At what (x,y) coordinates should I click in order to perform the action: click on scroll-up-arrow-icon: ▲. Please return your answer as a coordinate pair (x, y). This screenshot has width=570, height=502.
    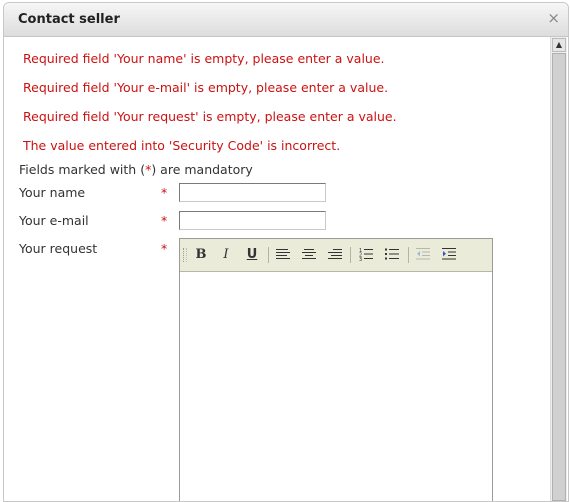
    Looking at the image, I should click on (559, 45).